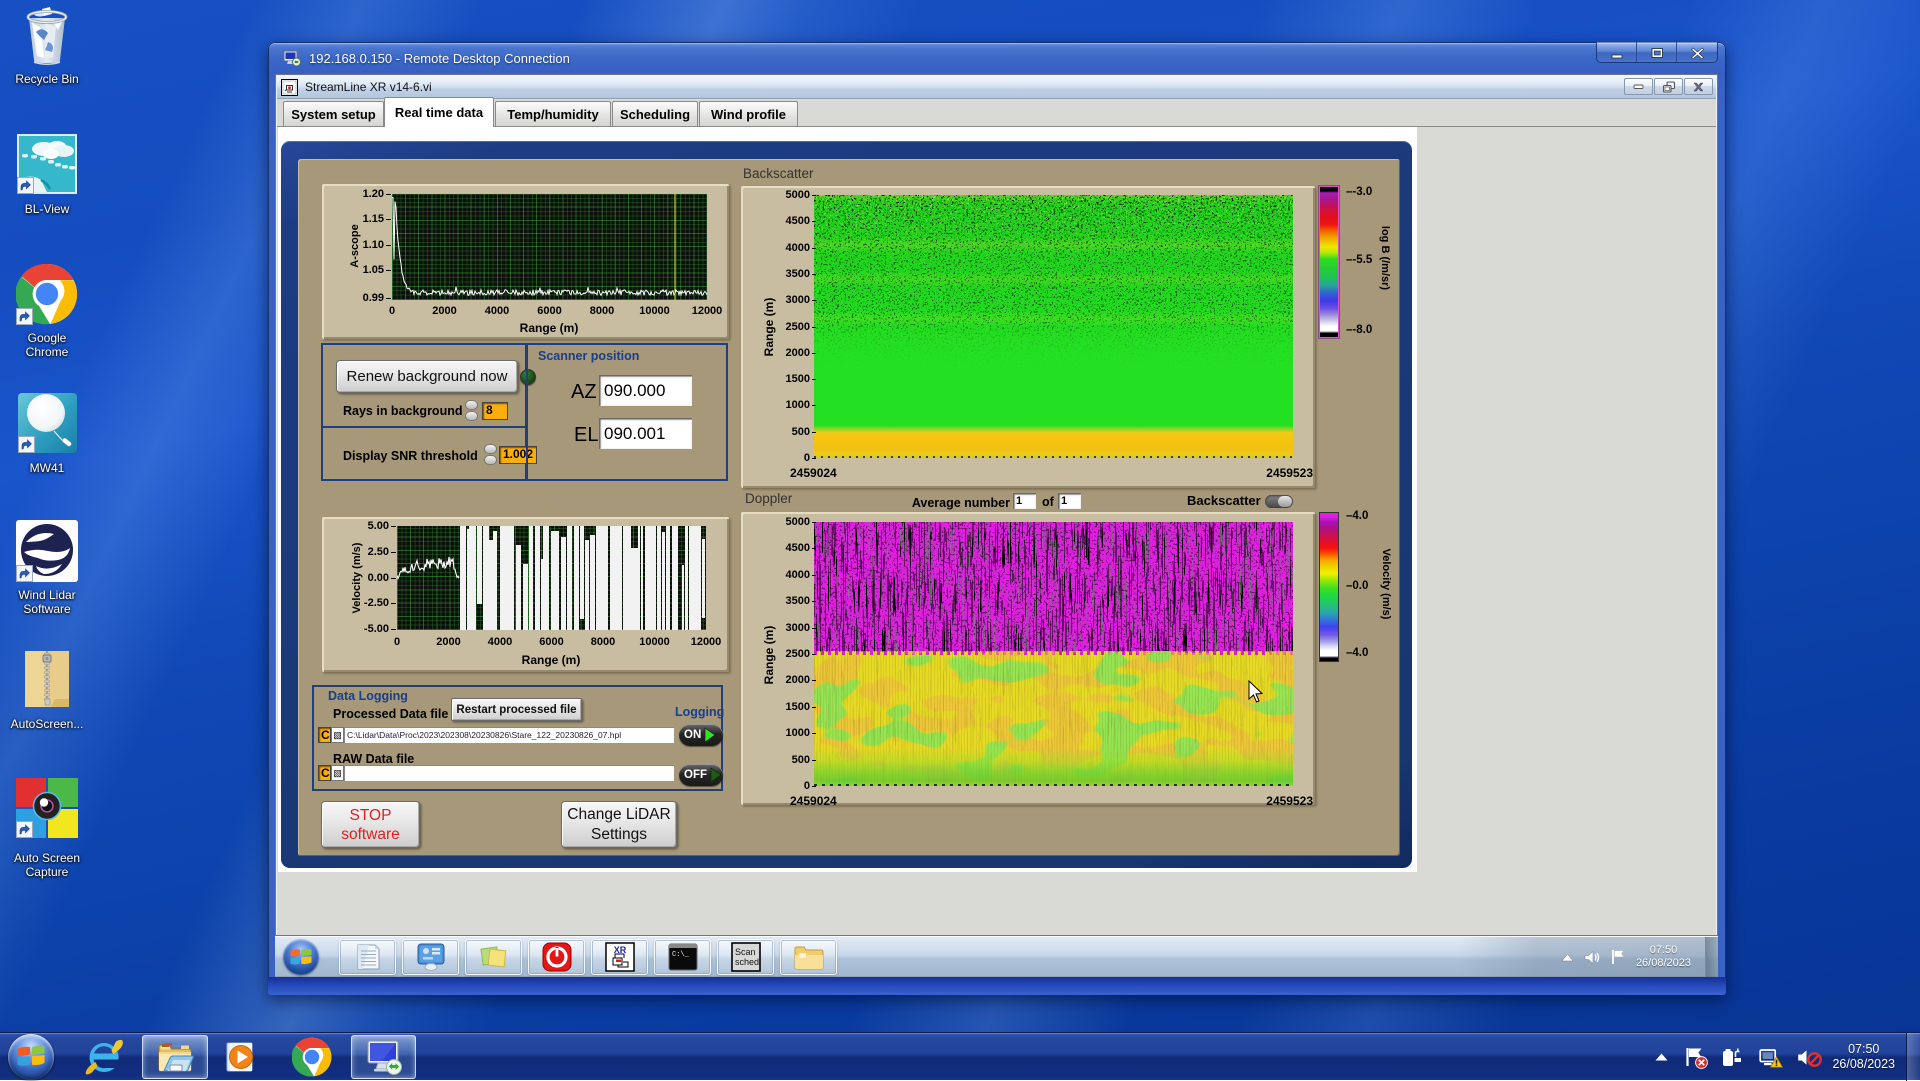 The image size is (1920, 1081). What do you see at coordinates (681, 955) in the screenshot?
I see `svg-text: C:\_` at bounding box center [681, 955].